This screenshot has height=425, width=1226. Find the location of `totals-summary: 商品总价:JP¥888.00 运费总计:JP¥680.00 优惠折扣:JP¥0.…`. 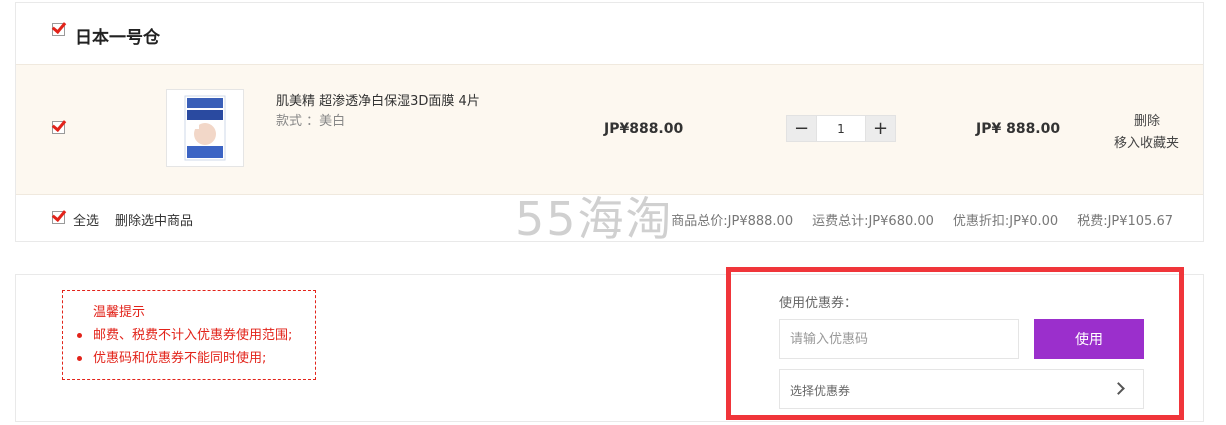

totals-summary: 商品总价:JP¥888.00 运费总计:JP¥680.00 优惠折扣:JP¥0.… is located at coordinates (922, 219).